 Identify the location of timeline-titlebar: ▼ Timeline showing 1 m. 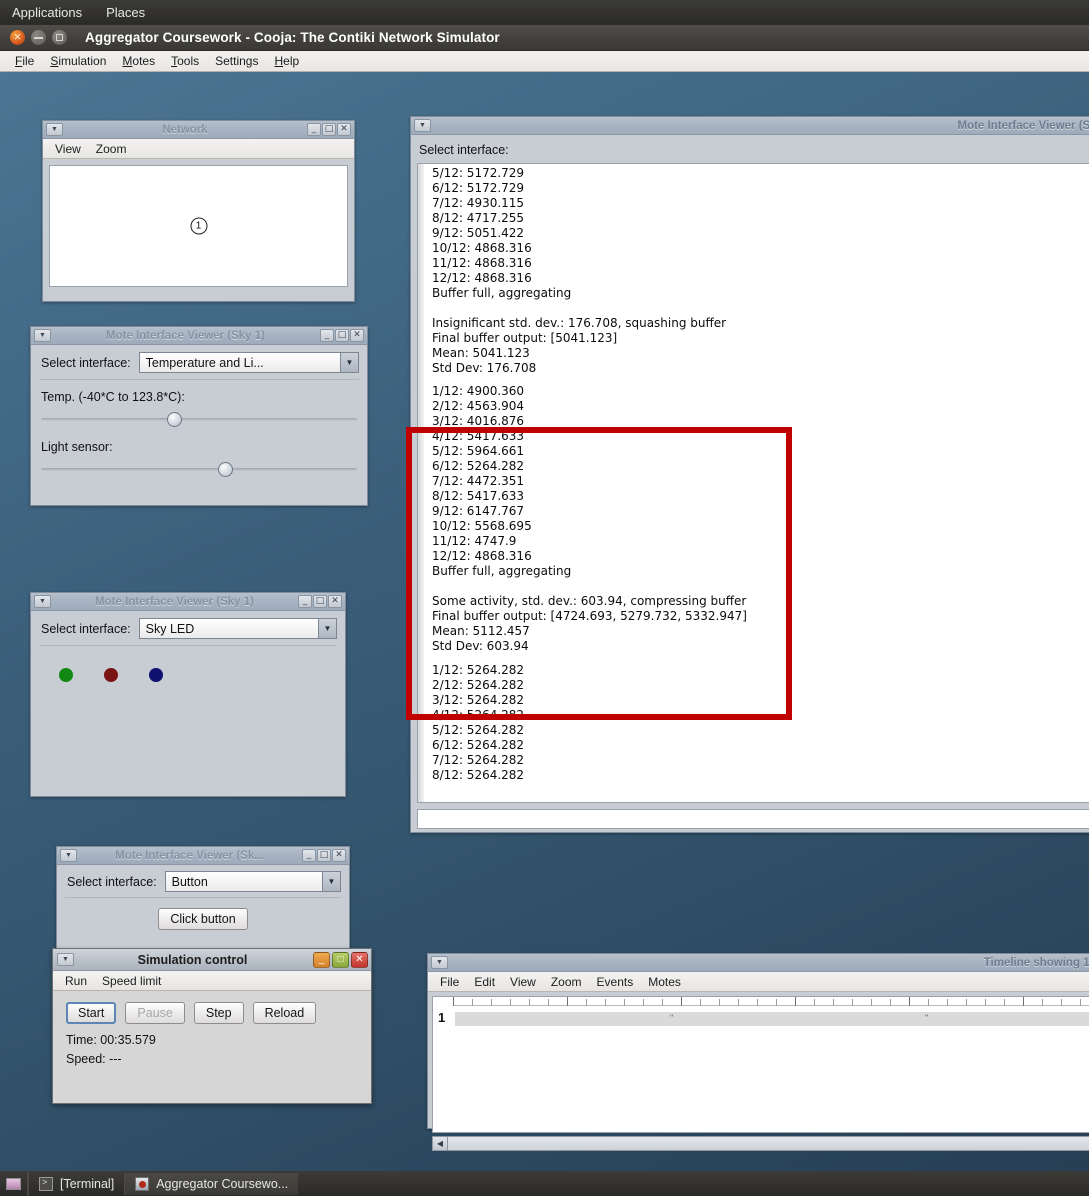
(758, 963).